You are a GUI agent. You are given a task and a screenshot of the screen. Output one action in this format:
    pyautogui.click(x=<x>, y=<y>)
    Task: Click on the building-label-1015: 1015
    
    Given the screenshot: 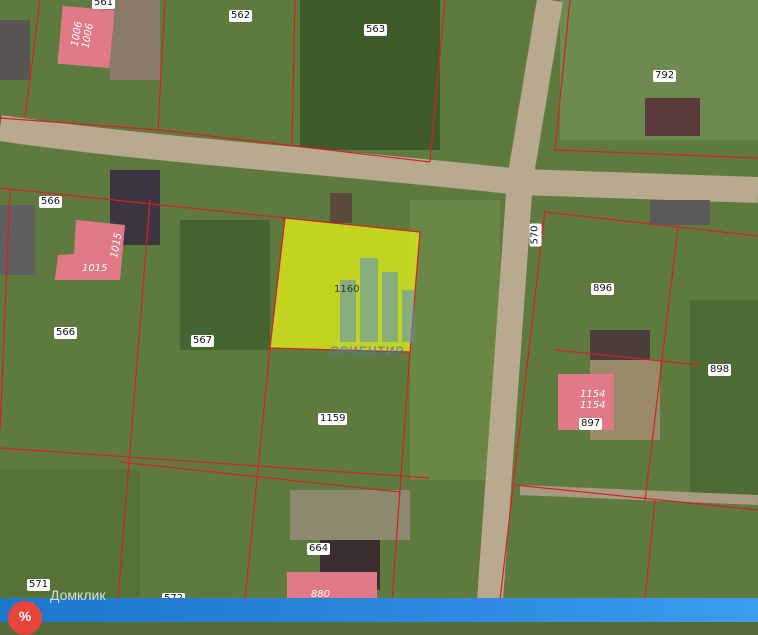 What is the action you would take?
    pyautogui.click(x=94, y=268)
    